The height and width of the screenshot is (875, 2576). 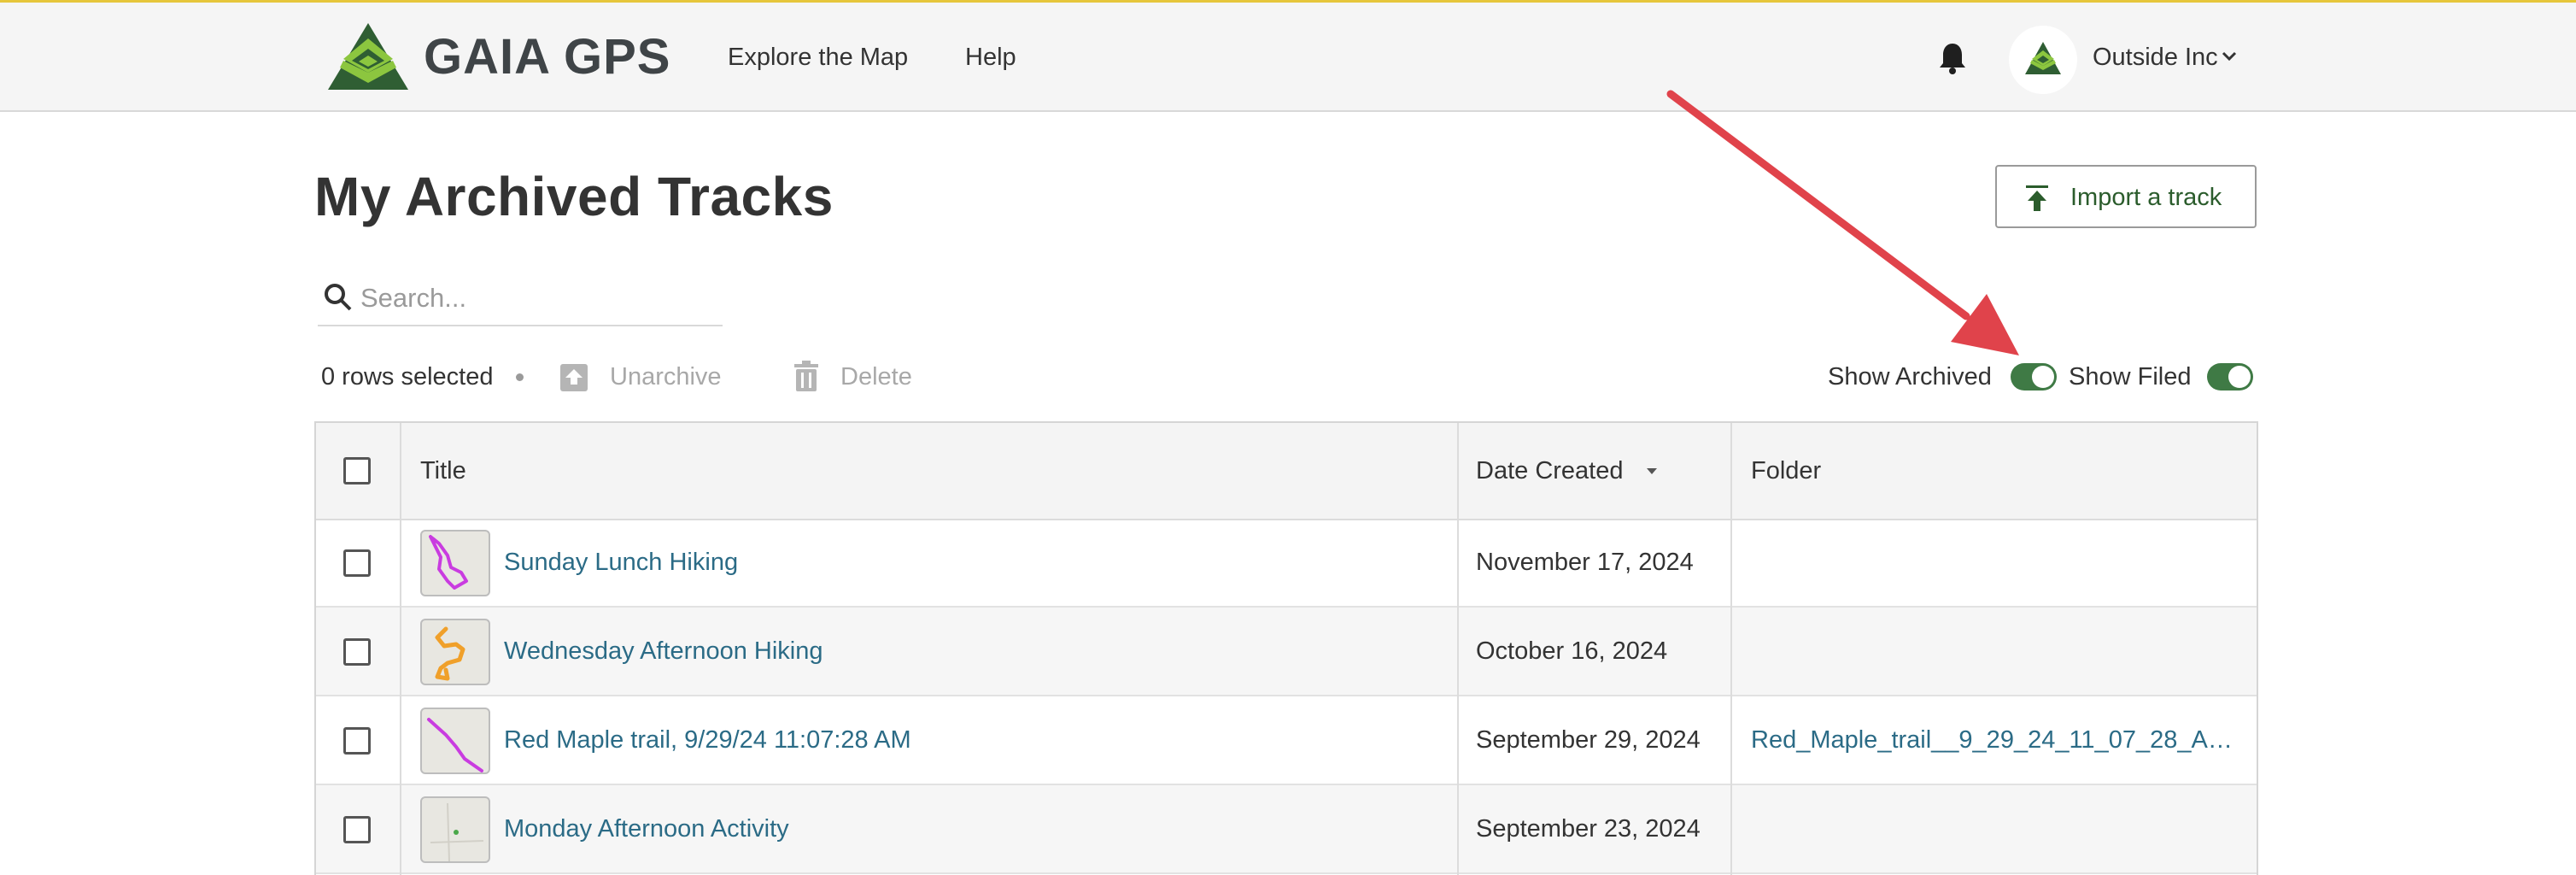 I want to click on trash-icon, so click(x=806, y=376).